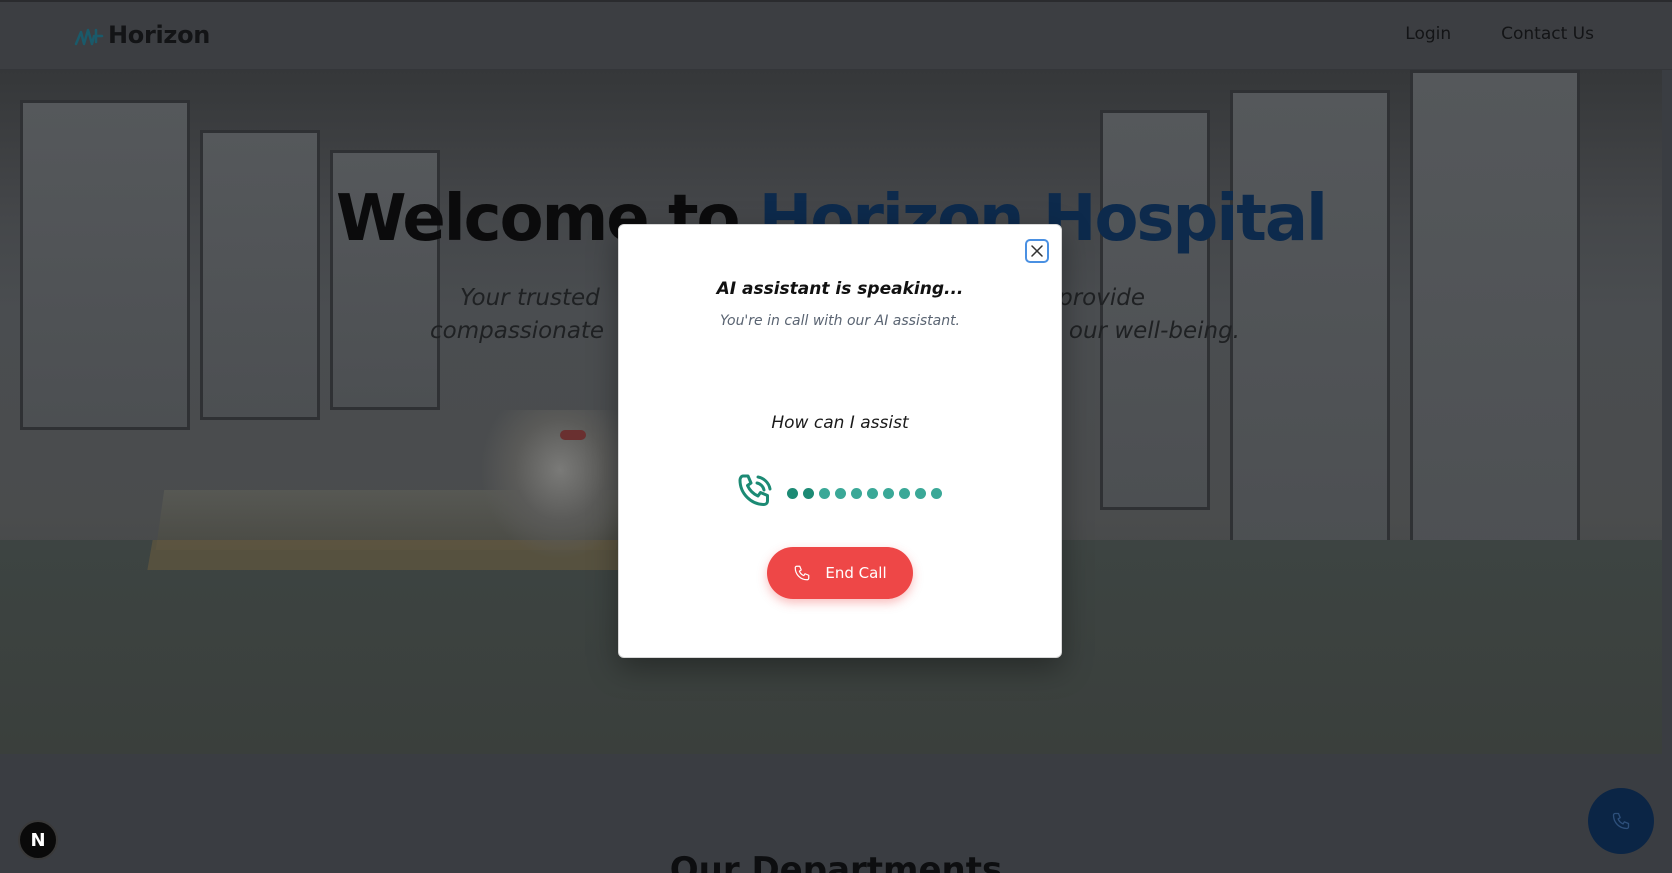  I want to click on audio-waveform, so click(864, 493).